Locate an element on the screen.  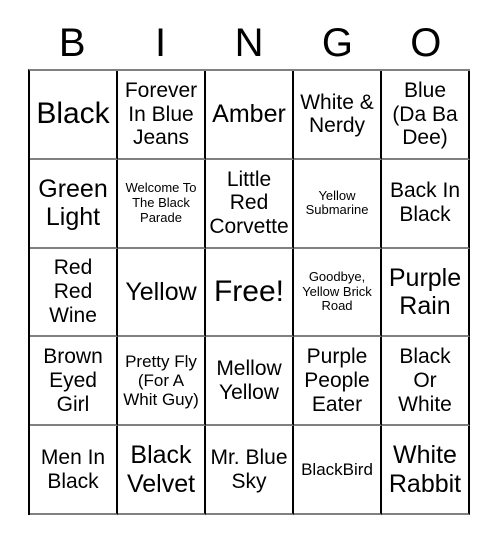
bingo-cell-label: Back In Black is located at coordinates (425, 203).